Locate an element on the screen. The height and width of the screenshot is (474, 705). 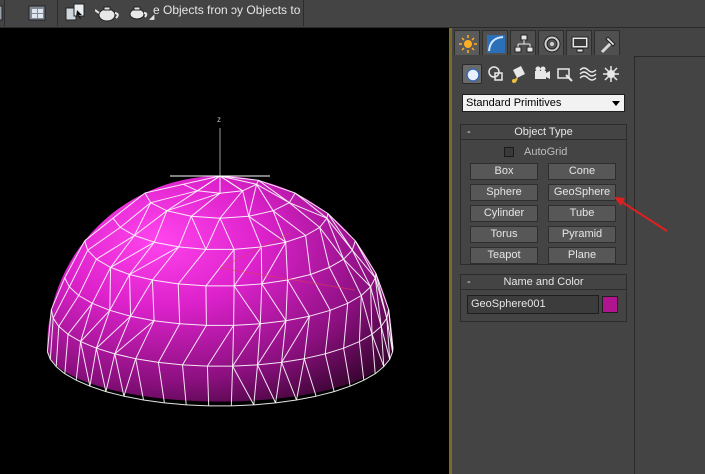
motion-tab is located at coordinates (551, 42).